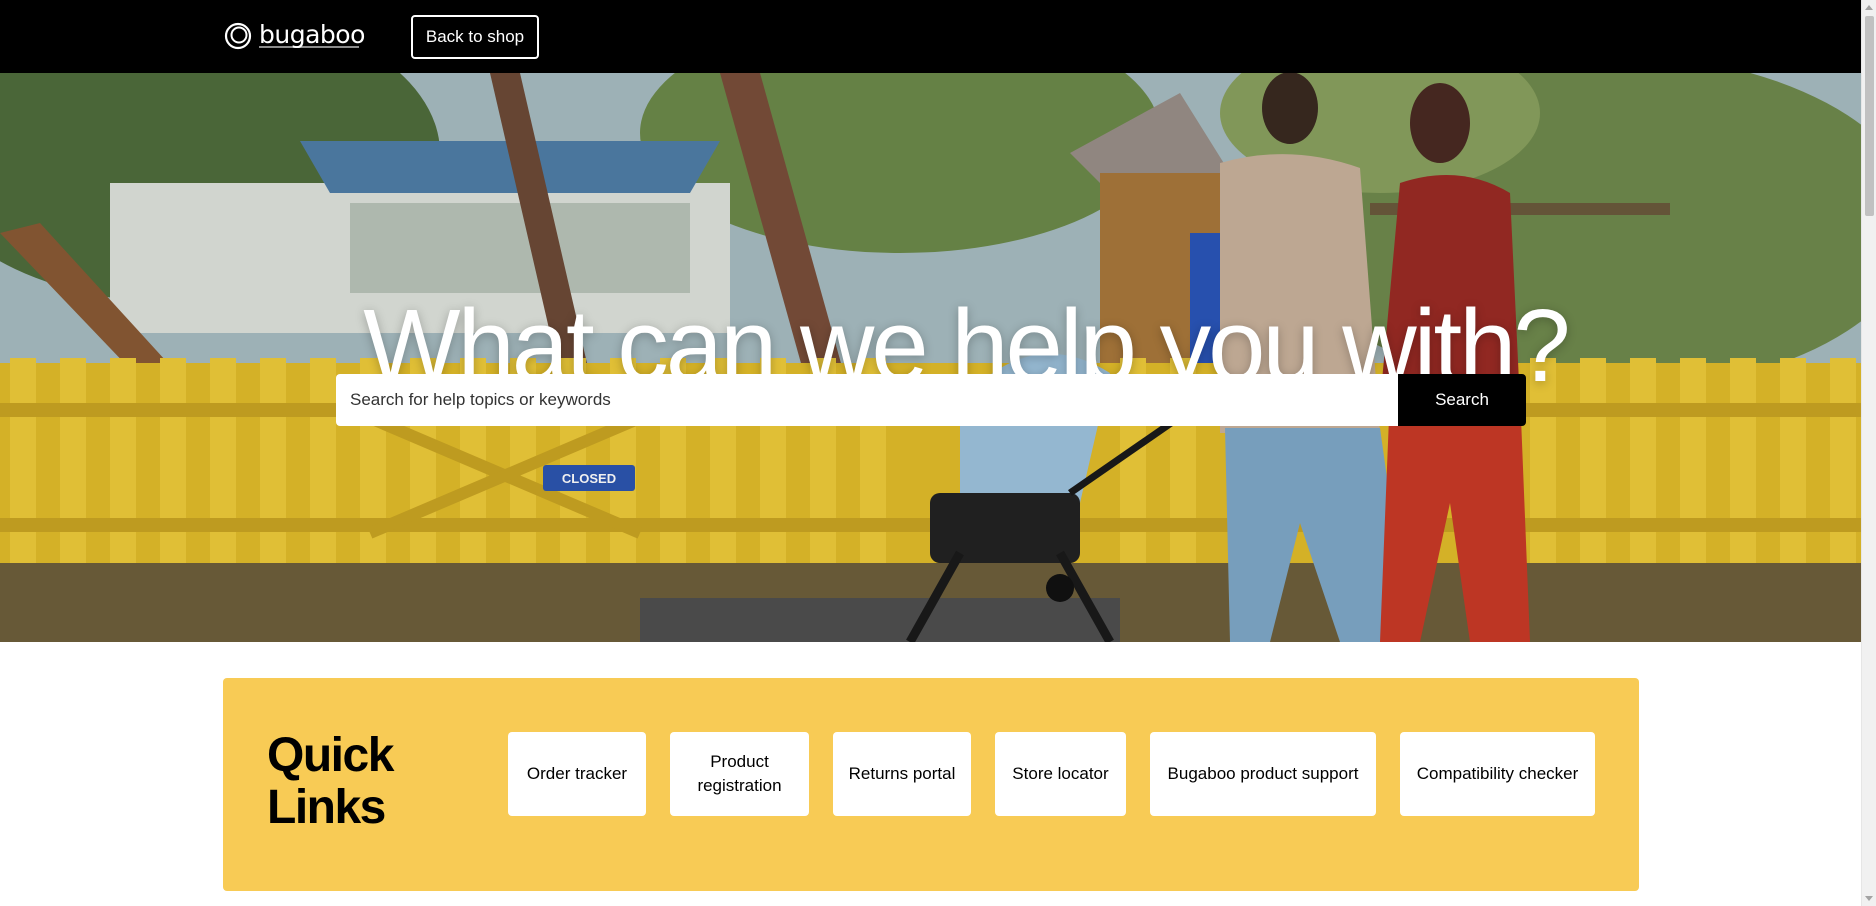 This screenshot has height=906, width=1876. I want to click on quick-link-returns-portal: Returns portal, so click(902, 774).